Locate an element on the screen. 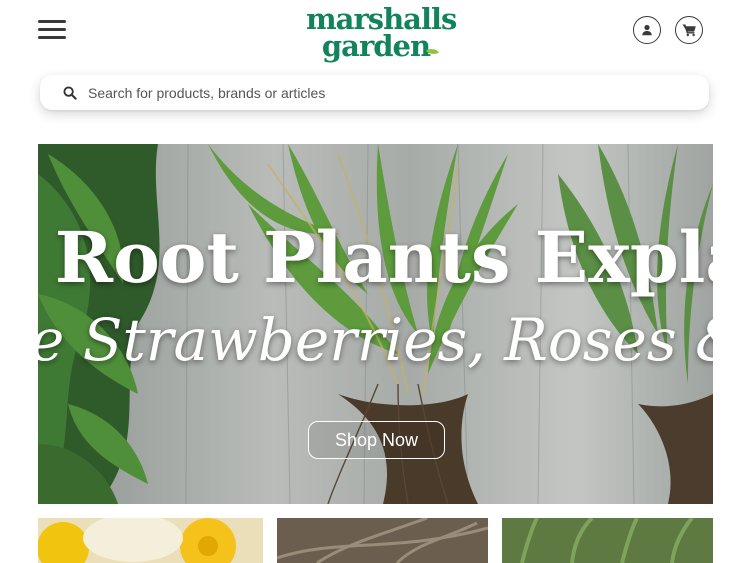 This screenshot has height=563, width=750. account-icon is located at coordinates (647, 30).